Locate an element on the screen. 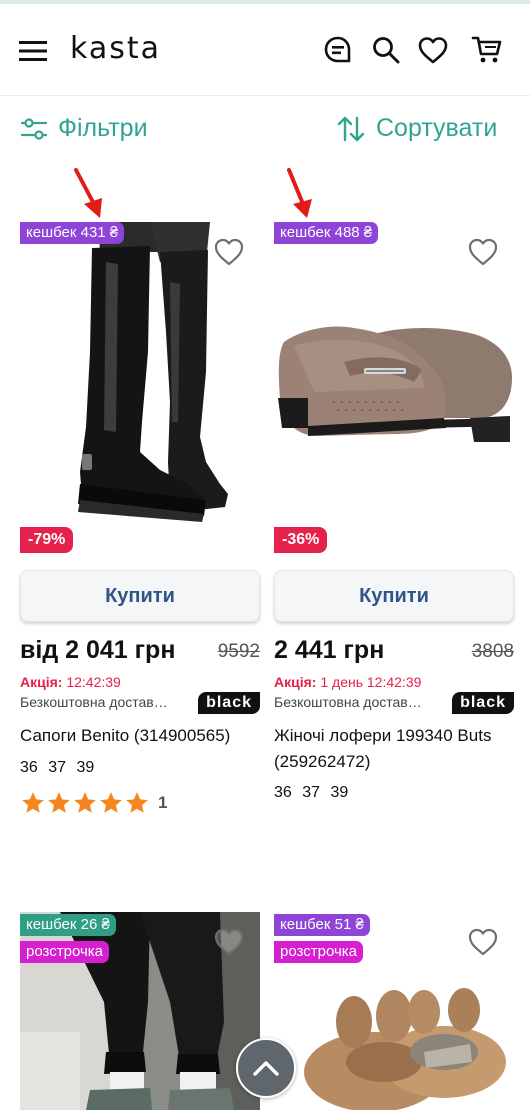 This screenshot has height=1110, width=530. rating-count: 1 is located at coordinates (163, 802).